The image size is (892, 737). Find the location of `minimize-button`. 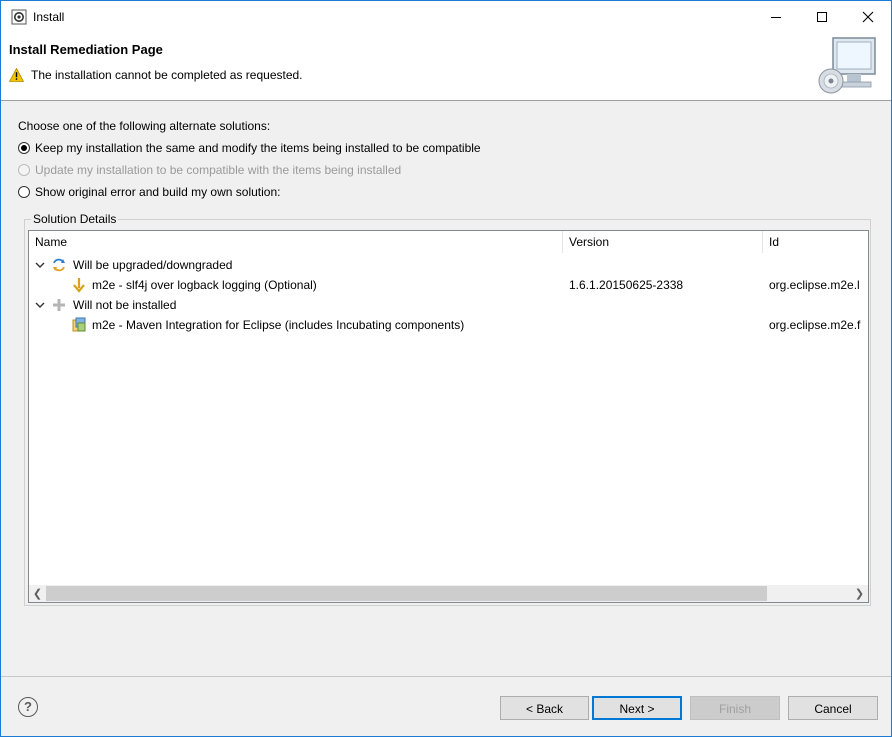

minimize-button is located at coordinates (776, 17).